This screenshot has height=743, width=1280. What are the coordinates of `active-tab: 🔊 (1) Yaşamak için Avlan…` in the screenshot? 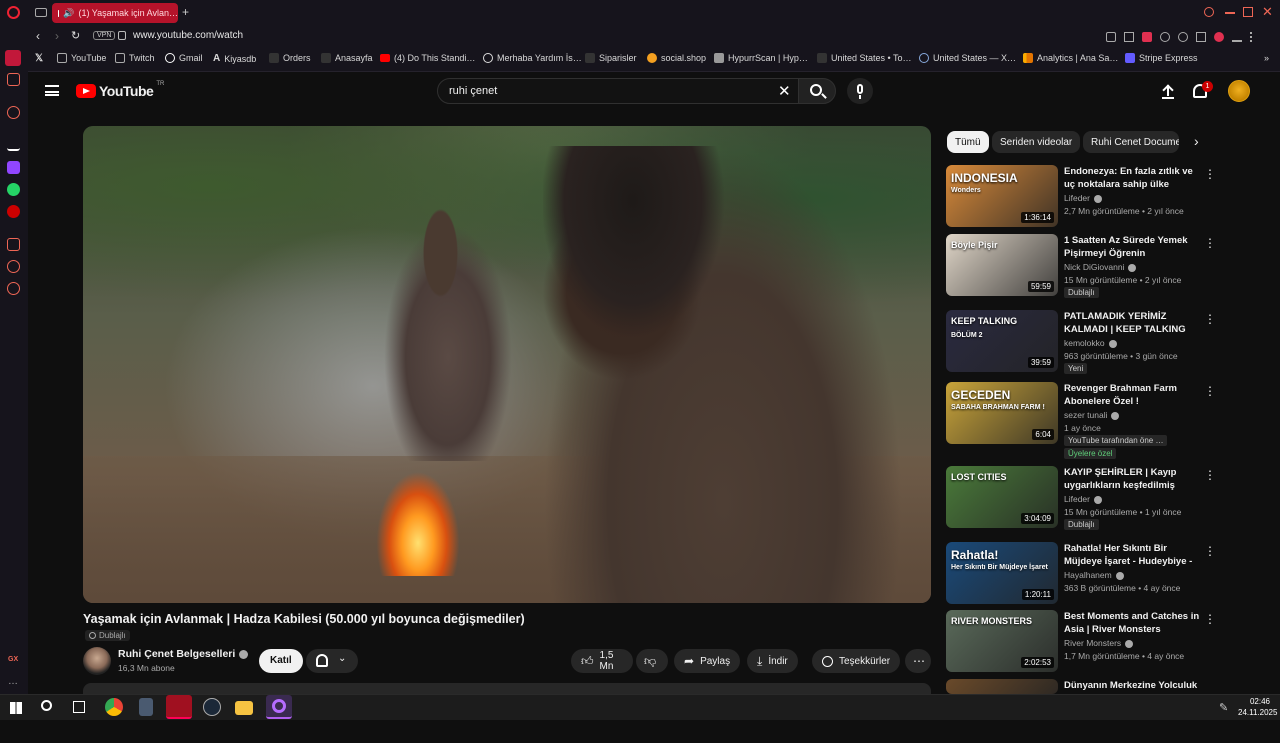 It's located at (115, 13).